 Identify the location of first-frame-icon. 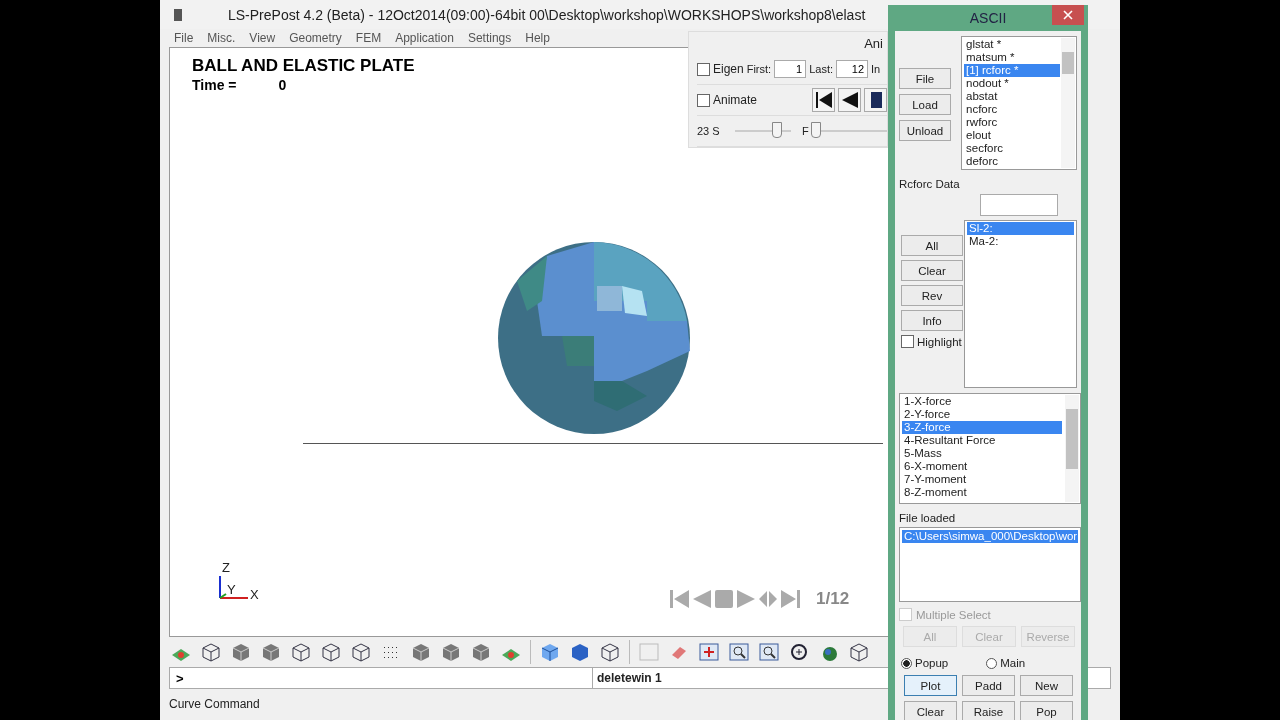
(823, 100).